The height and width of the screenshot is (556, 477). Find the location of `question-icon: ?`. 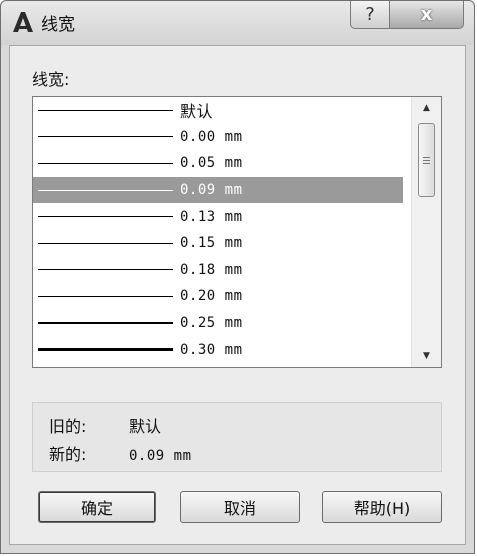

question-icon: ? is located at coordinates (370, 14).